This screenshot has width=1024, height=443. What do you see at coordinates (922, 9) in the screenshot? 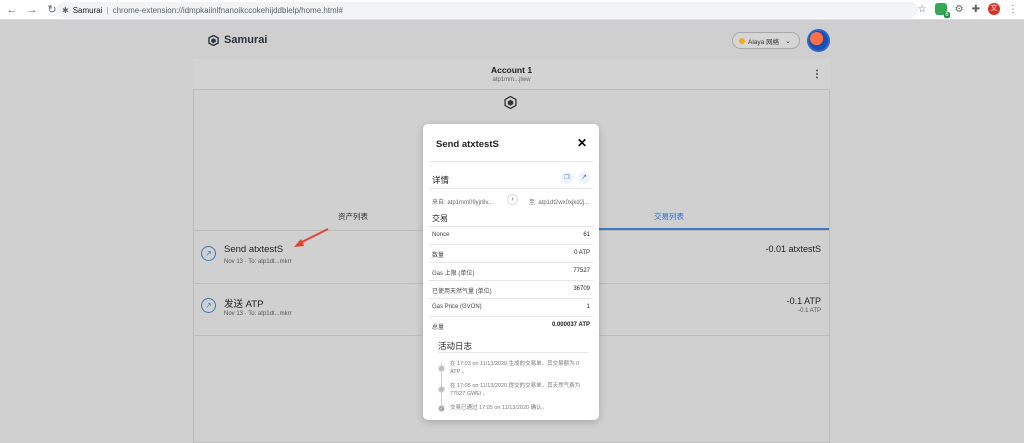
I see `bookmark-star-icon: ☆` at bounding box center [922, 9].